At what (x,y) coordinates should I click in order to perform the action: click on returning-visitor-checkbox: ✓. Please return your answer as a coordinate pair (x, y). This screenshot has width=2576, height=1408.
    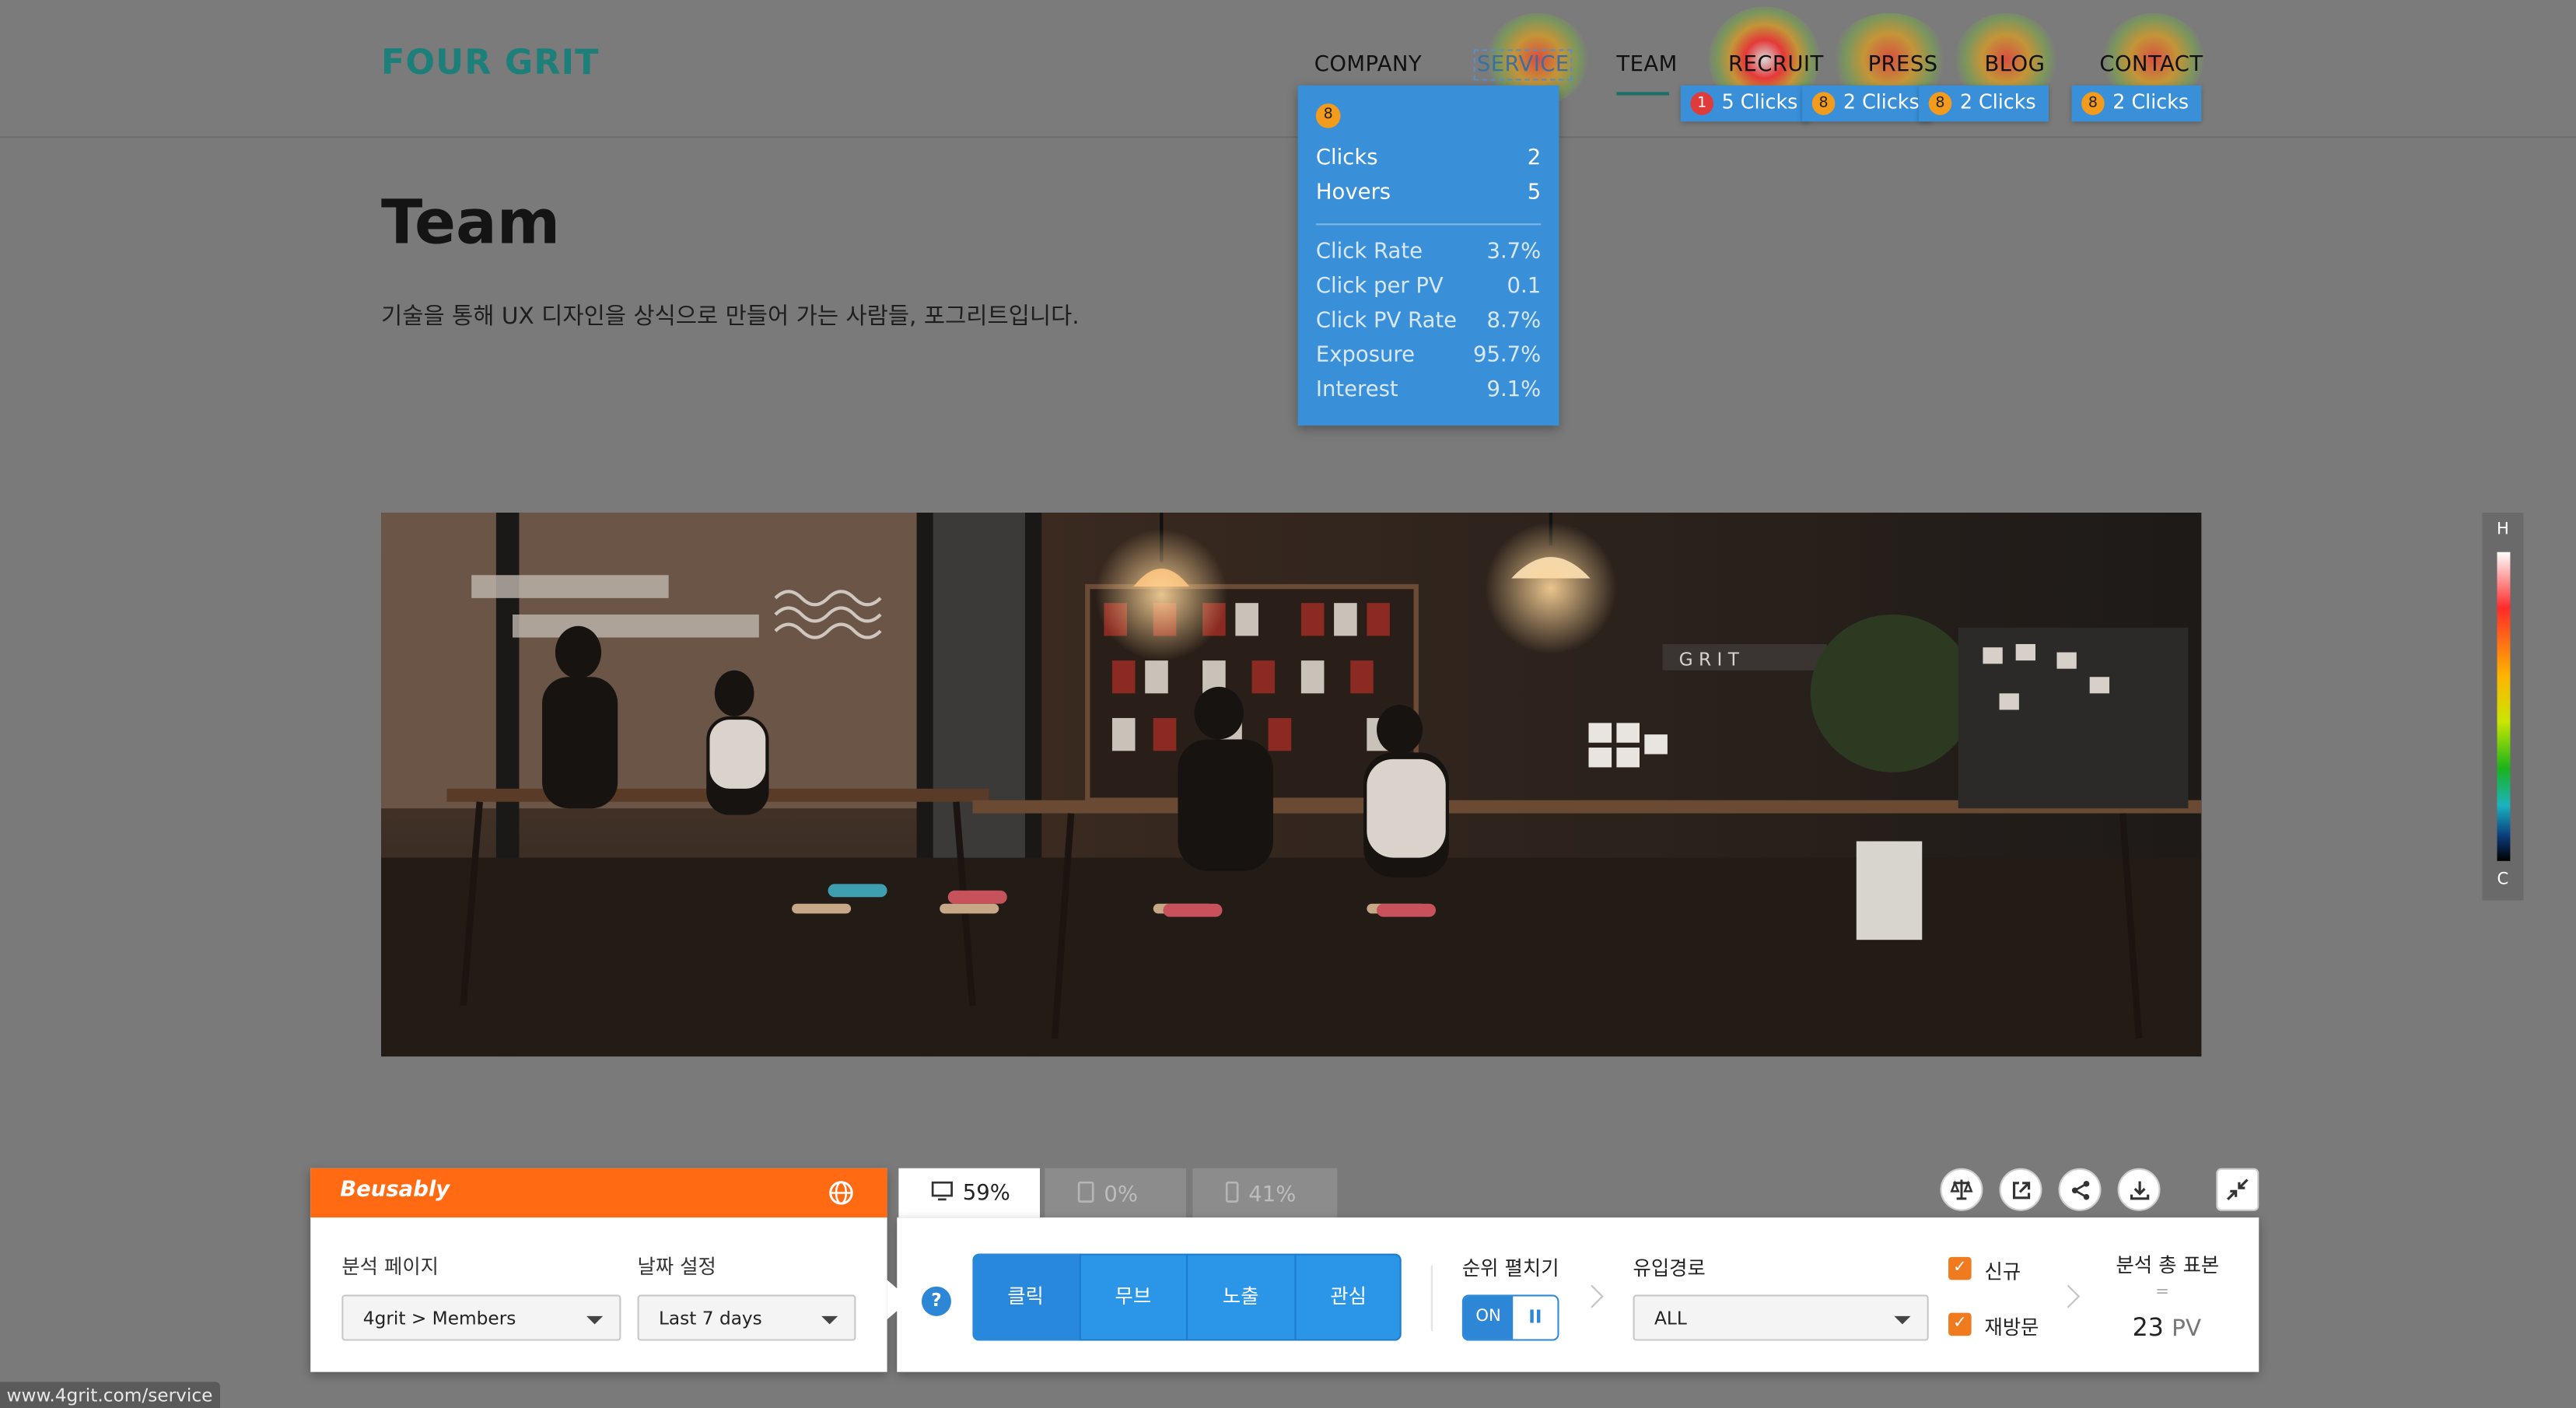
    Looking at the image, I should click on (1960, 1324).